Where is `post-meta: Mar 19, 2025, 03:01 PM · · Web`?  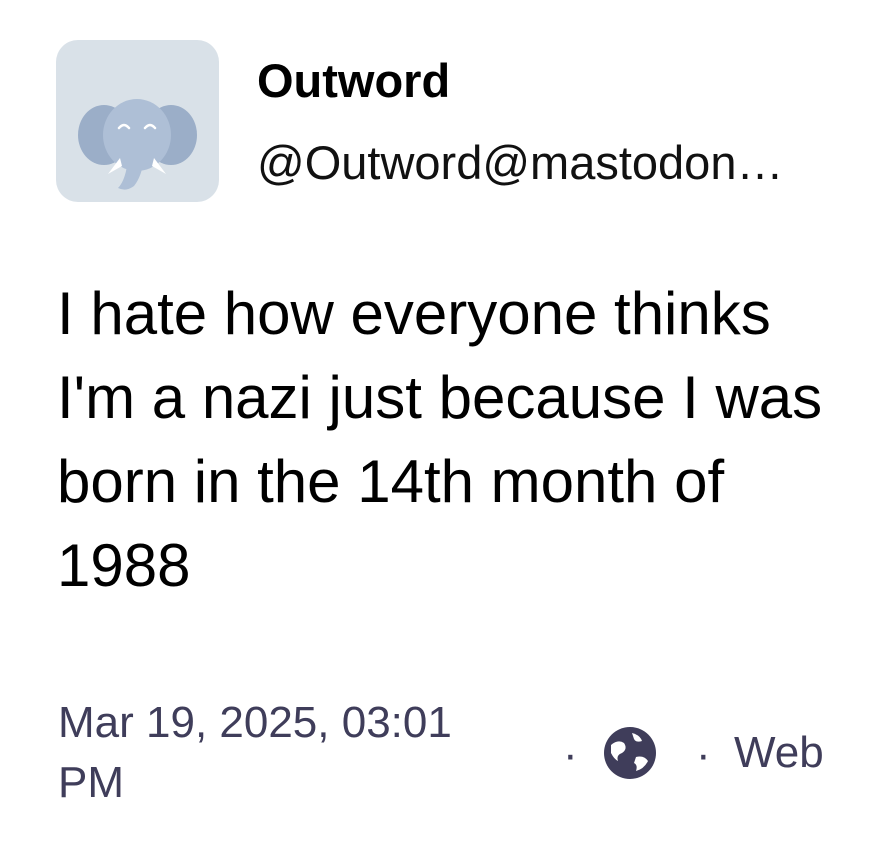 post-meta: Mar 19, 2025, 03:01 PM · · Web is located at coordinates (453, 753).